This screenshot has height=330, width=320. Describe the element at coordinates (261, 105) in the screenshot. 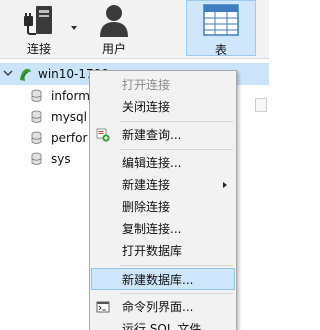

I see `right-panel-icon` at that location.